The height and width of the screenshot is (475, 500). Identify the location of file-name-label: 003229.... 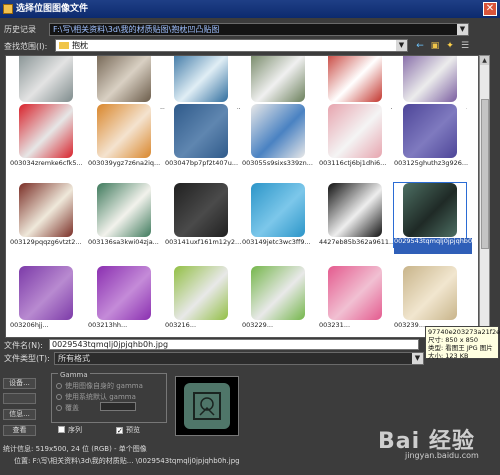
(258, 325).